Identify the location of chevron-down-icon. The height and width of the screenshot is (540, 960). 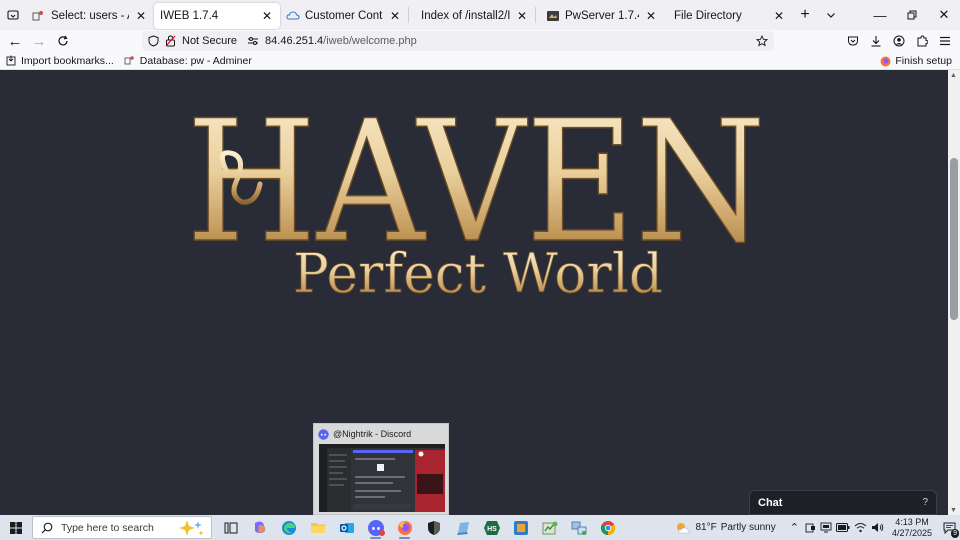
(831, 15).